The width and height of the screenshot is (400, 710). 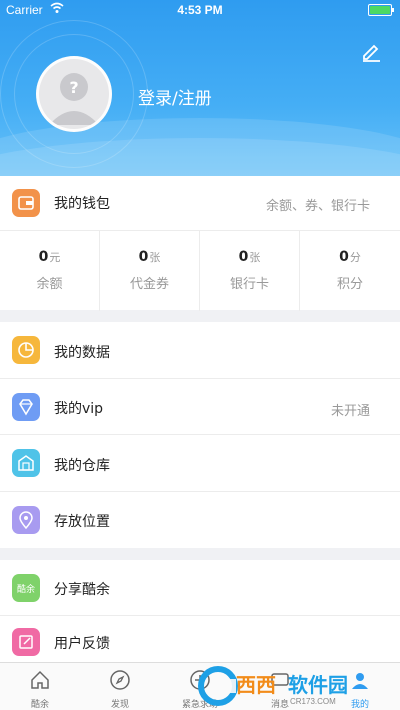 I want to click on menu-item-label: 我的数据, so click(x=82, y=353).